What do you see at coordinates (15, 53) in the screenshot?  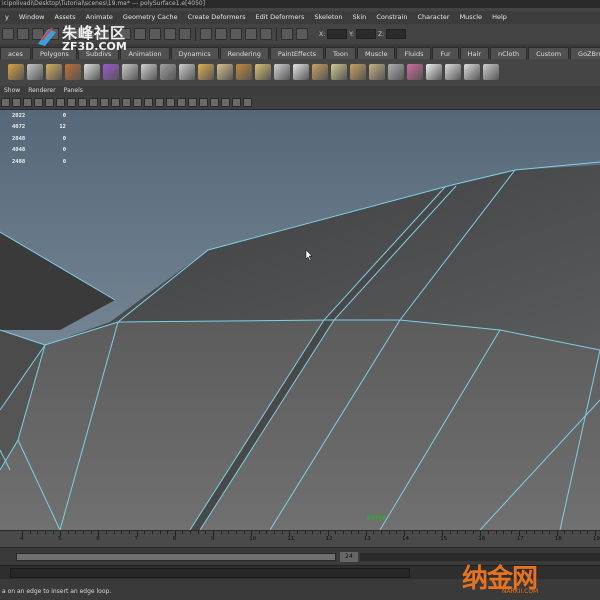 I see `shelf-tab-aces: aces` at bounding box center [15, 53].